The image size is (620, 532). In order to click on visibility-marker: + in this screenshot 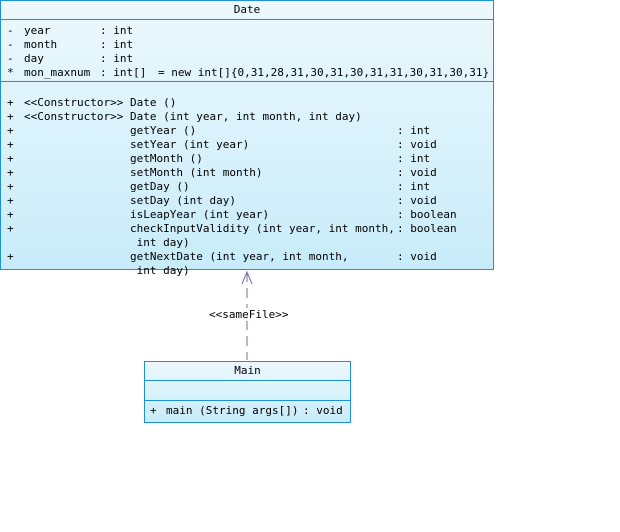, I will do `click(153, 410)`.